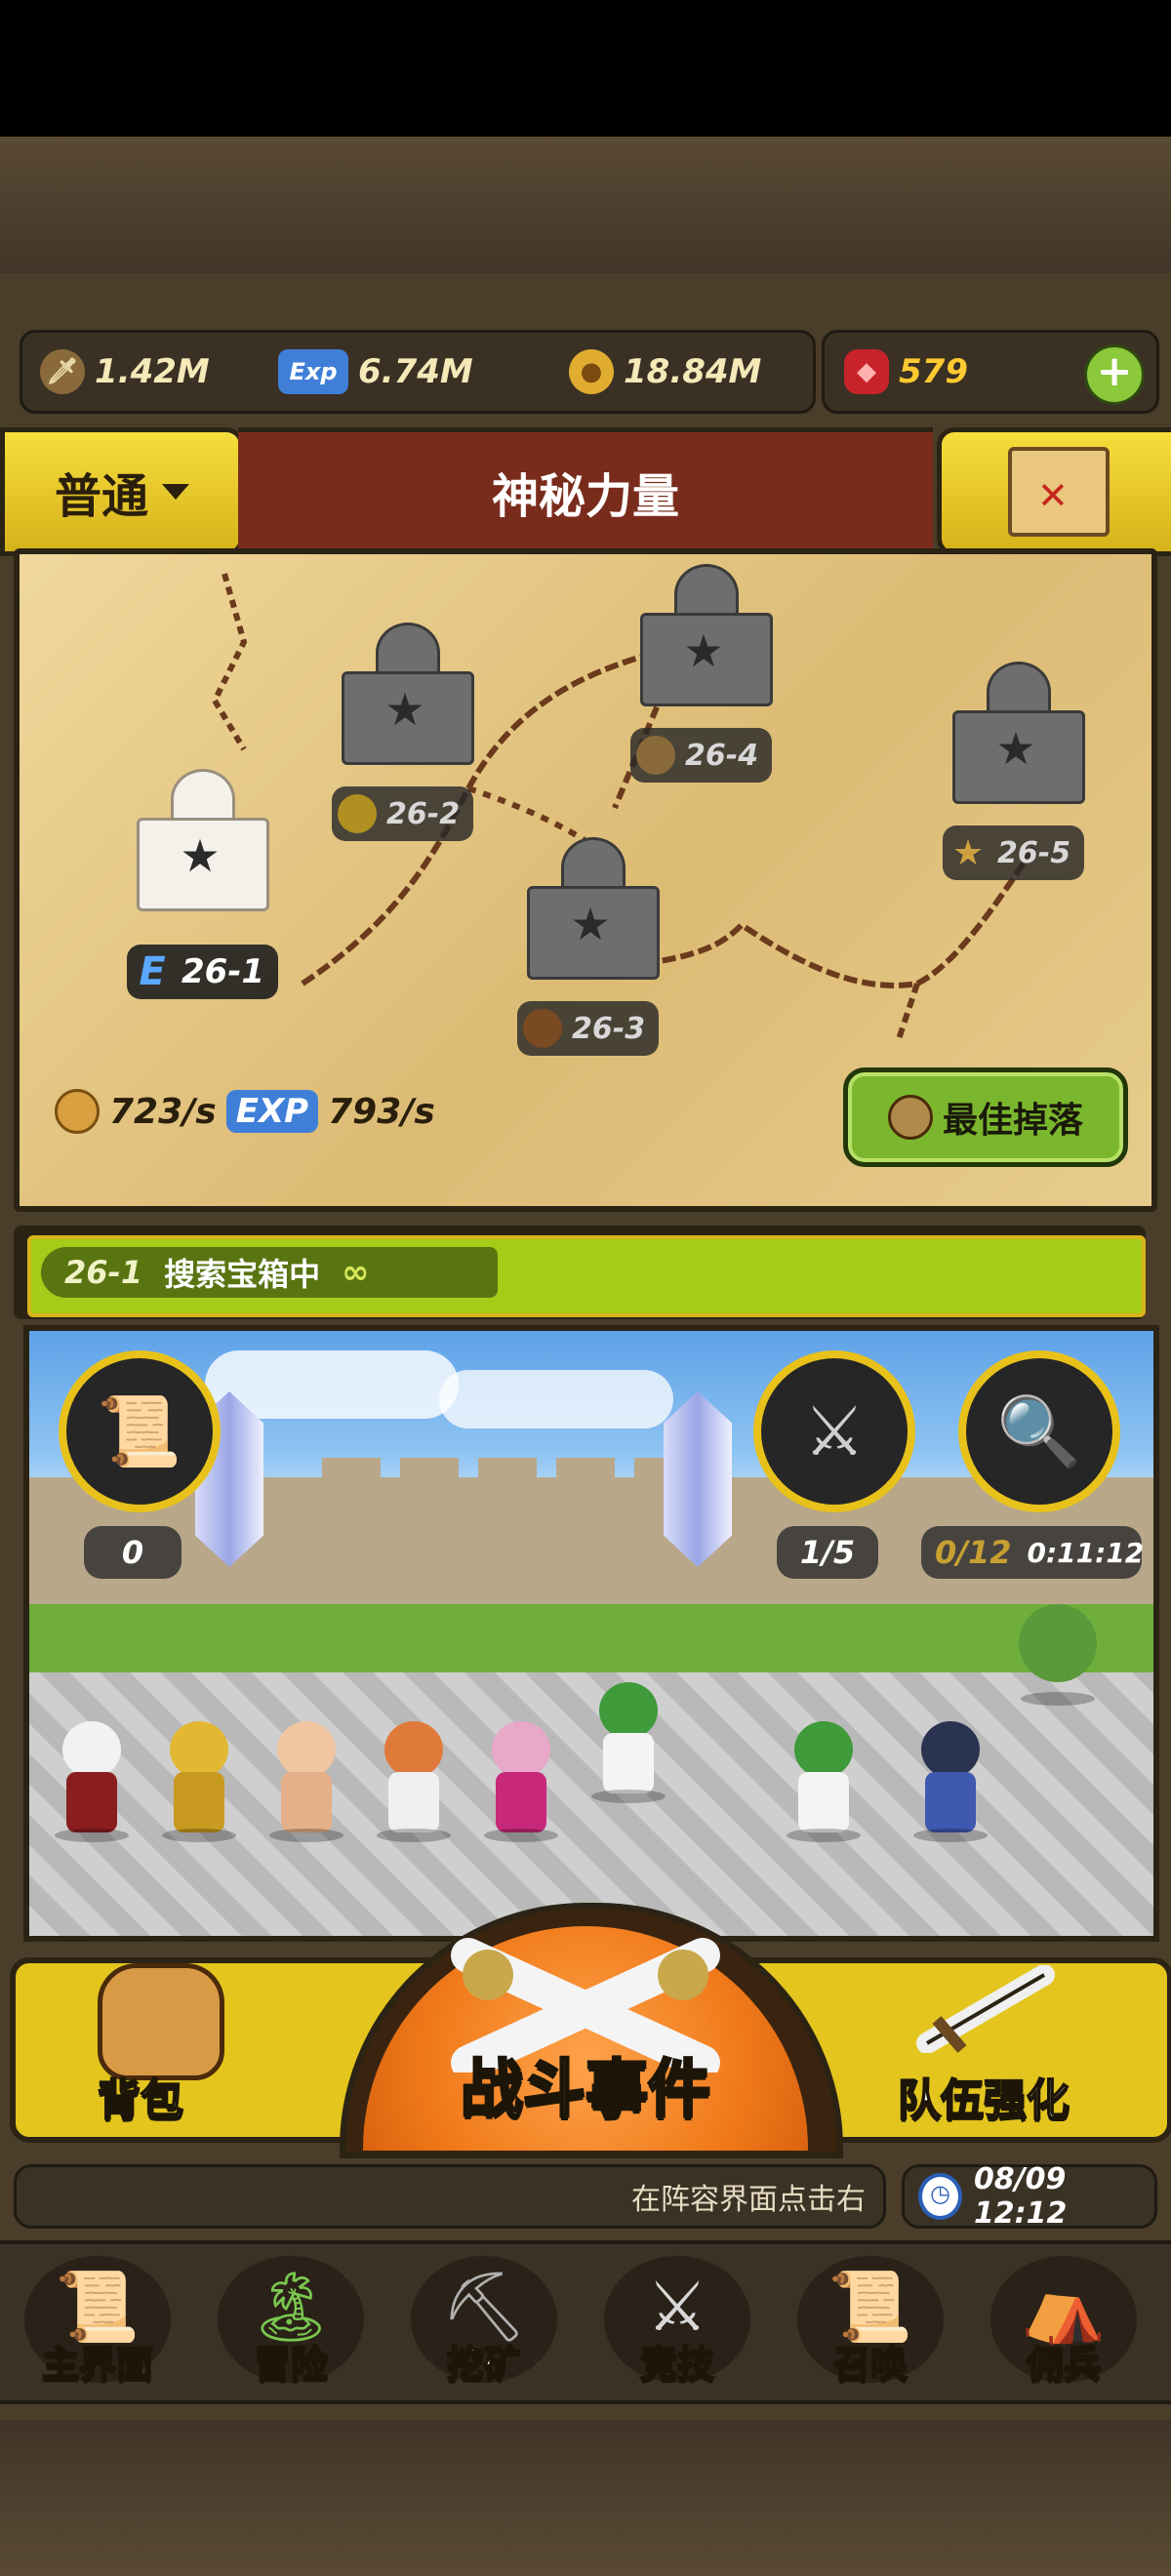  What do you see at coordinates (313, 371) in the screenshot?
I see `exp-icon: Exp` at bounding box center [313, 371].